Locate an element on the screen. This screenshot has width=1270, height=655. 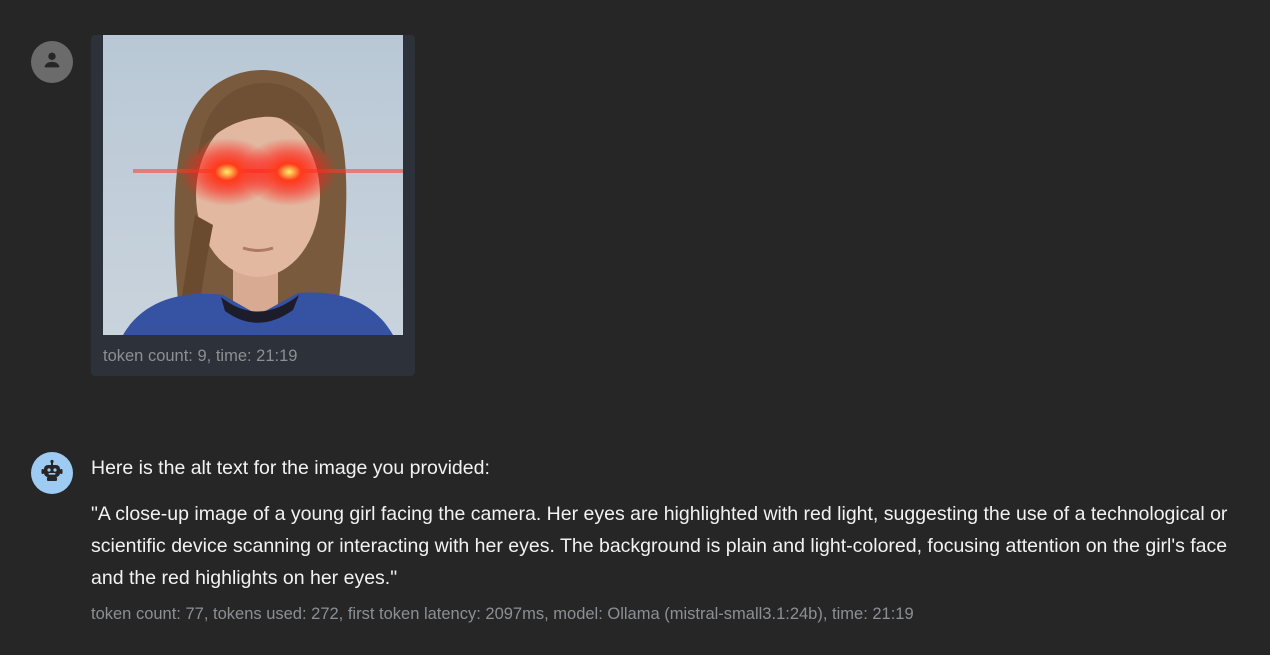
user-avatar is located at coordinates (52, 62).